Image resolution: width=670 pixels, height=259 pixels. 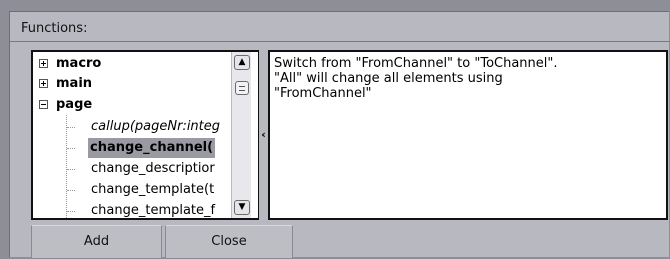 What do you see at coordinates (65, 84) in the screenshot?
I see `tree-item-main: main` at bounding box center [65, 84].